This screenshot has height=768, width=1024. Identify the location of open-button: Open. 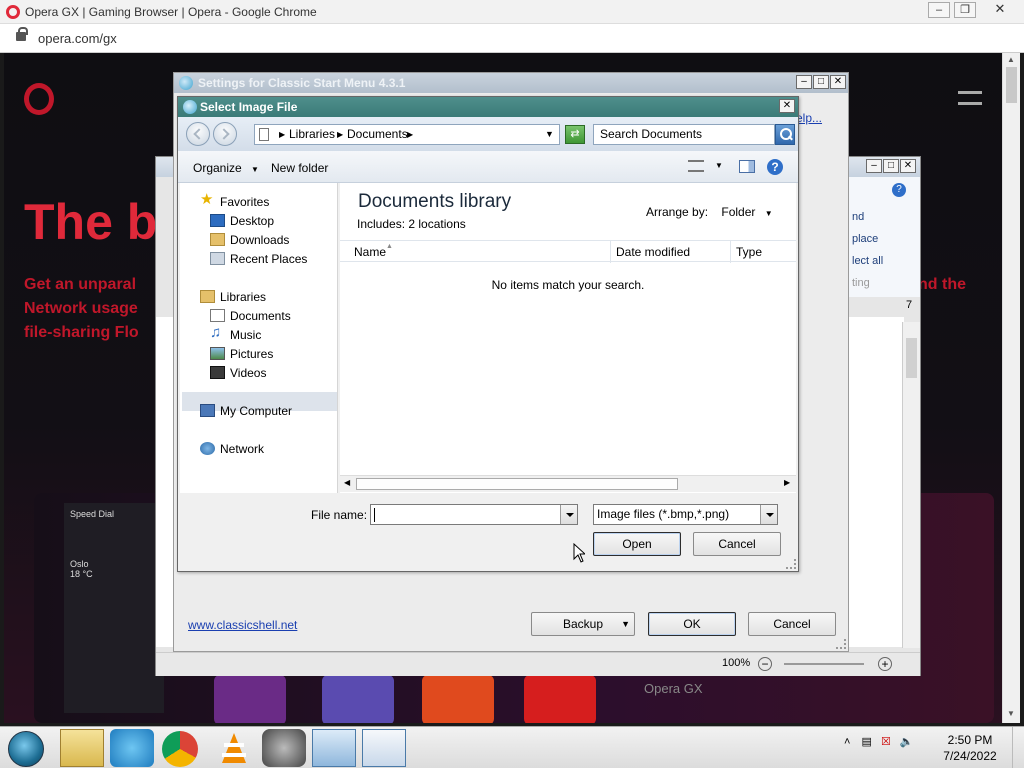
(637, 544).